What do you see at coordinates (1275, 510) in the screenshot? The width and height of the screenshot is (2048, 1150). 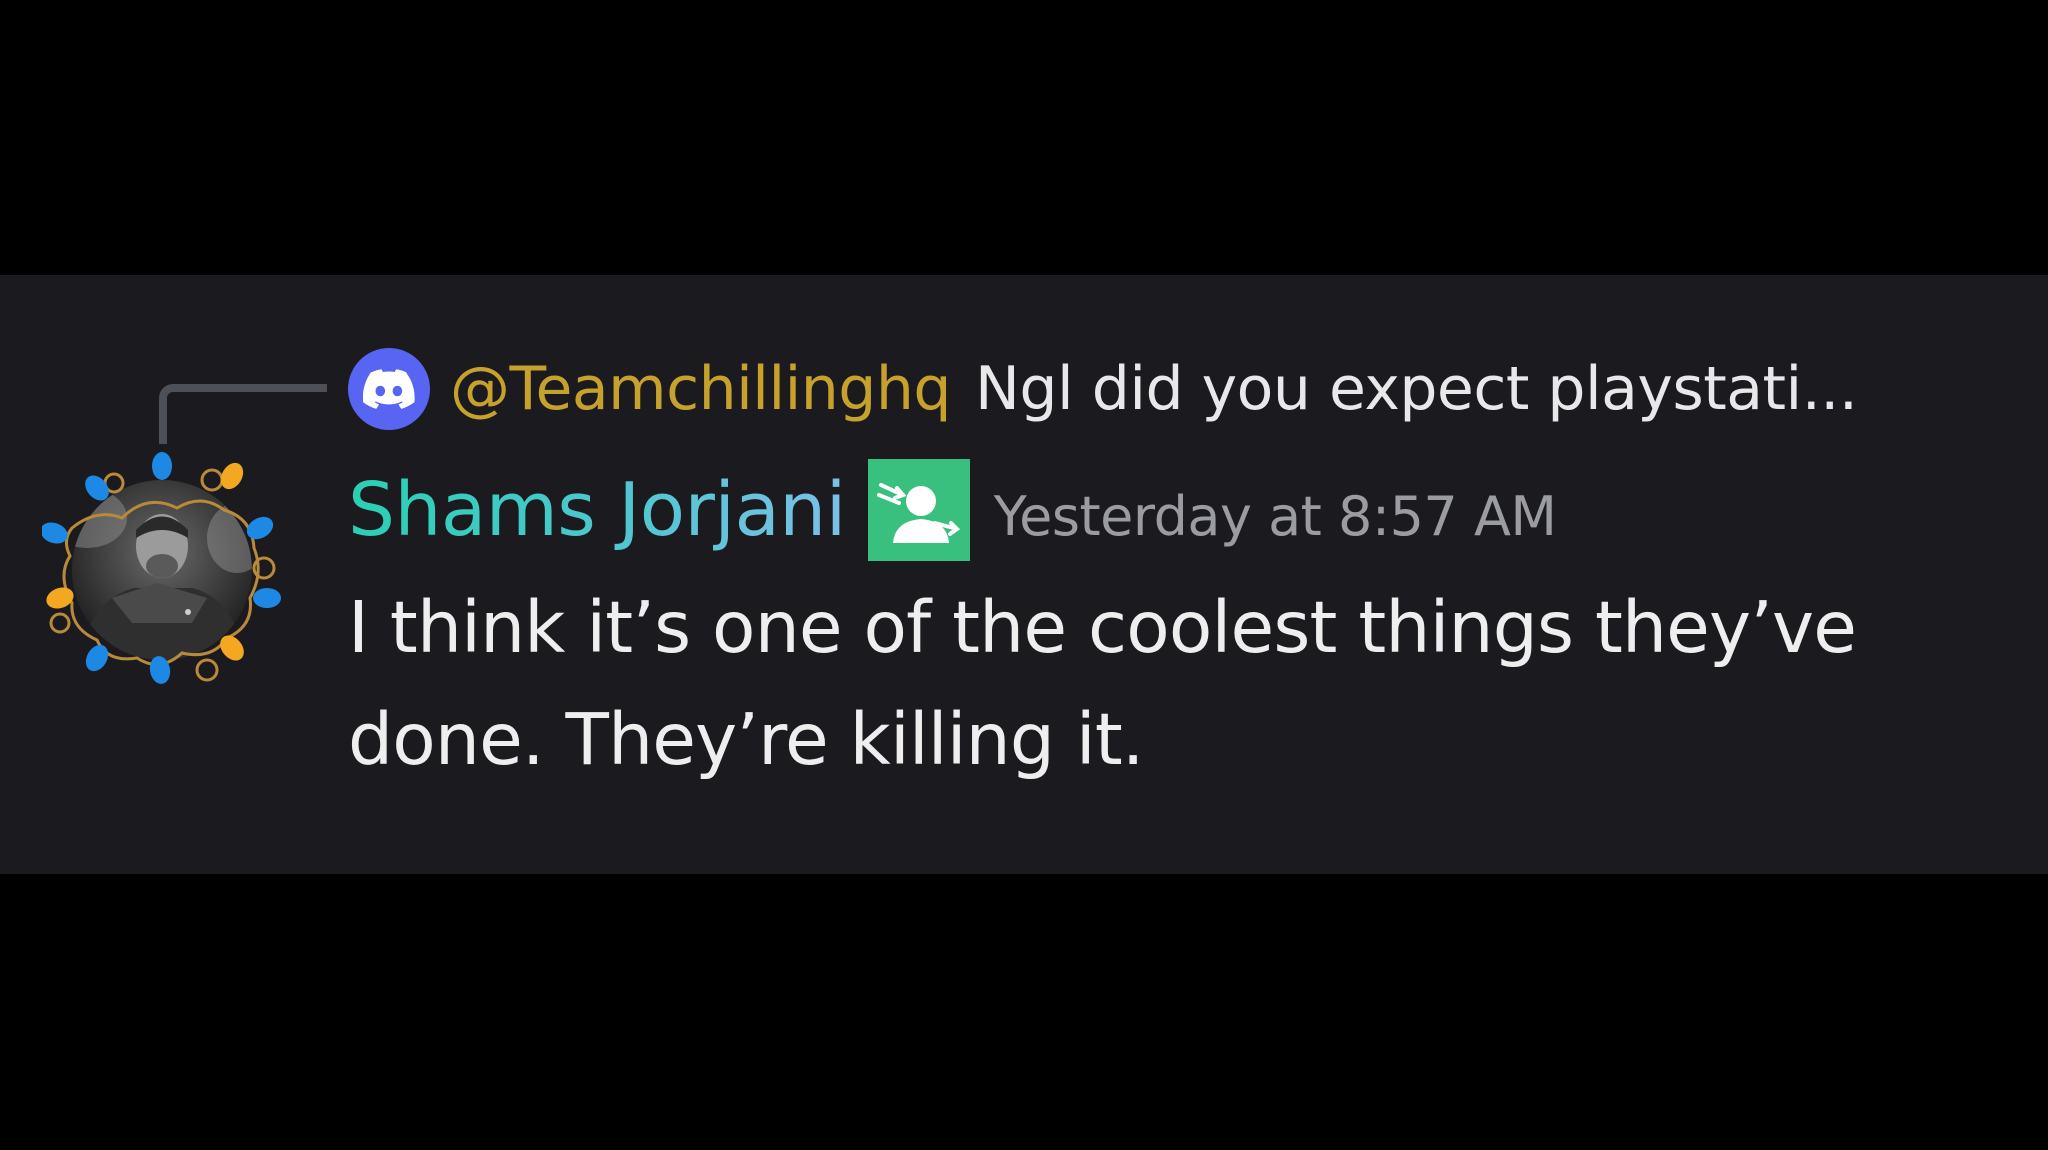 I see `message-timestamp: Yesterday at 8:57 AM` at bounding box center [1275, 510].